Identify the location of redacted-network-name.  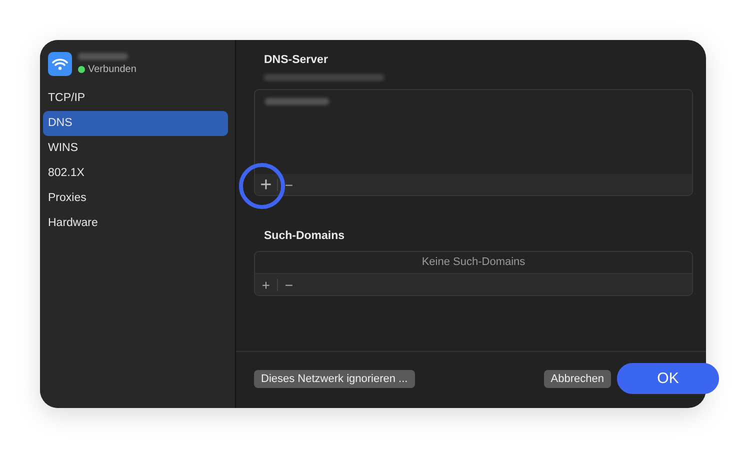
(103, 56).